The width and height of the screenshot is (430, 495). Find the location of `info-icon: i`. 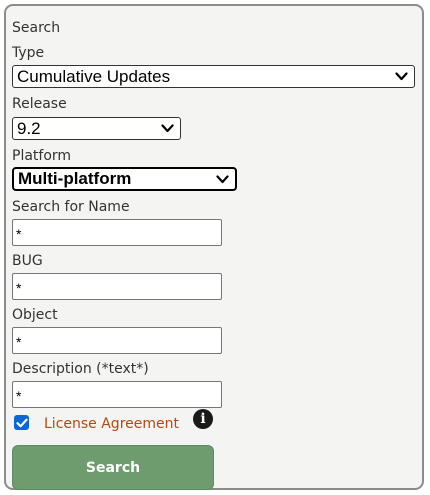

info-icon: i is located at coordinates (203, 419).